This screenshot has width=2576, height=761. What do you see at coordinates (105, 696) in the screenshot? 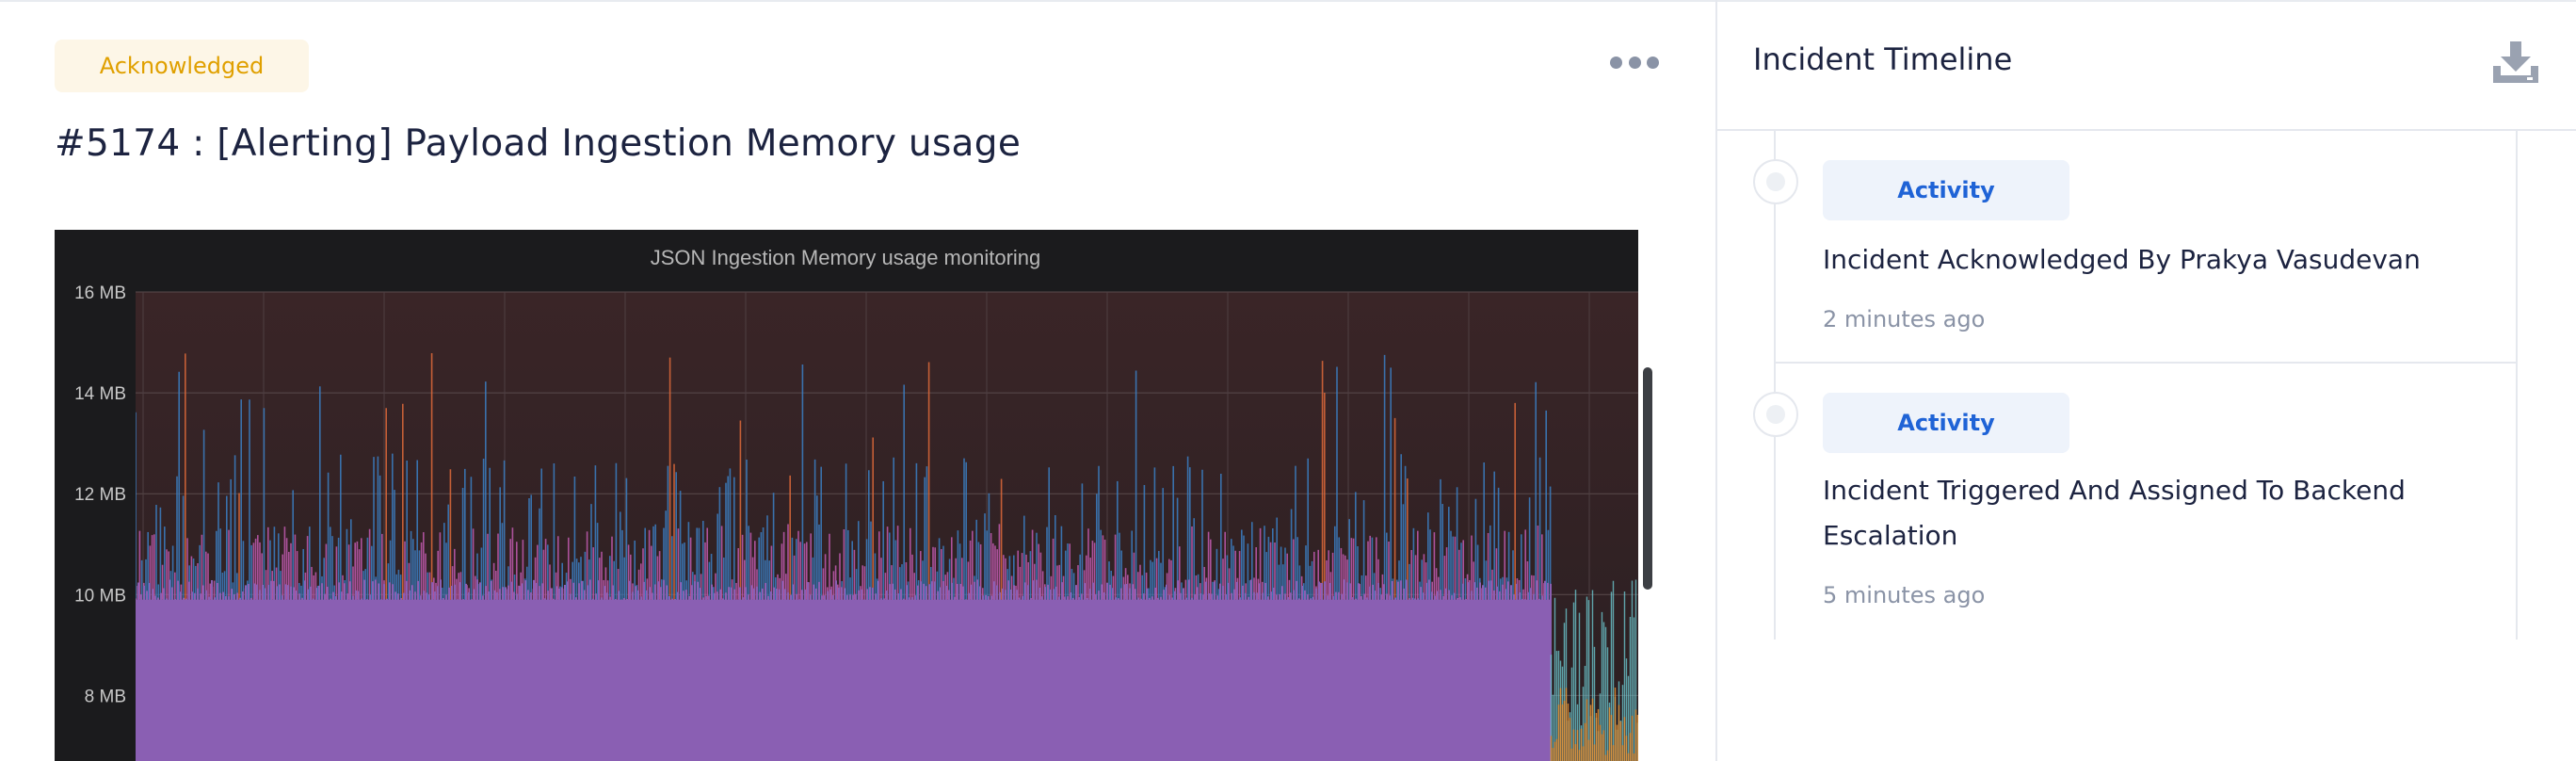
I see `y-tick-label: 8 MB` at bounding box center [105, 696].